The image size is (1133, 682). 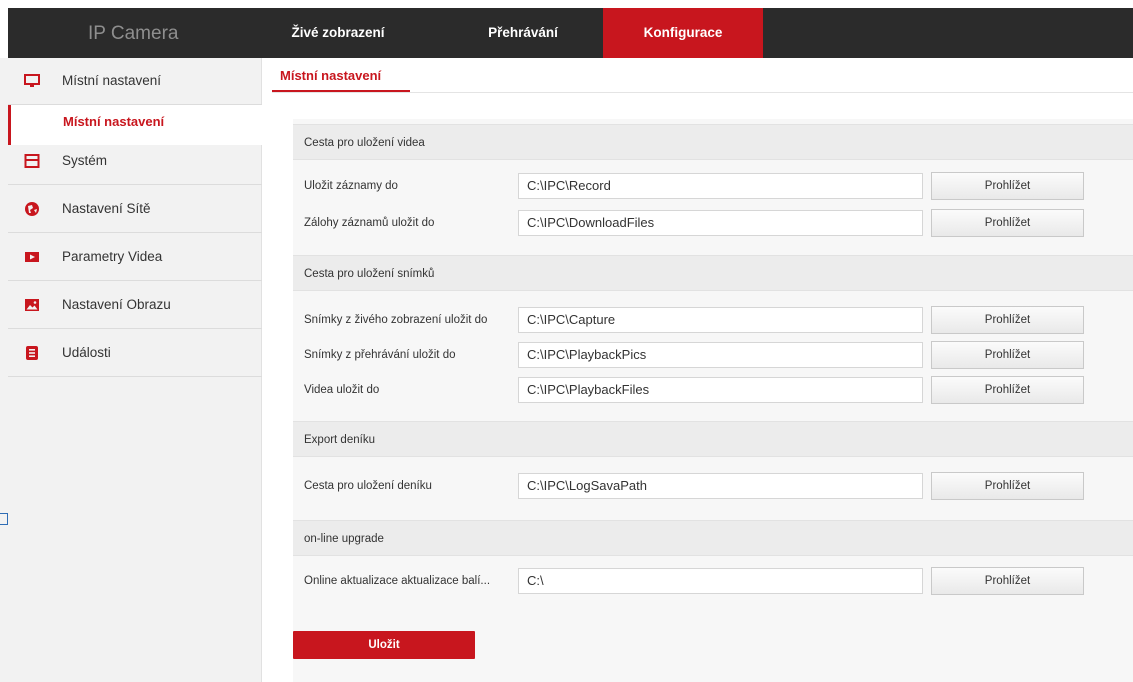 I want to click on video-icon, so click(x=32, y=257).